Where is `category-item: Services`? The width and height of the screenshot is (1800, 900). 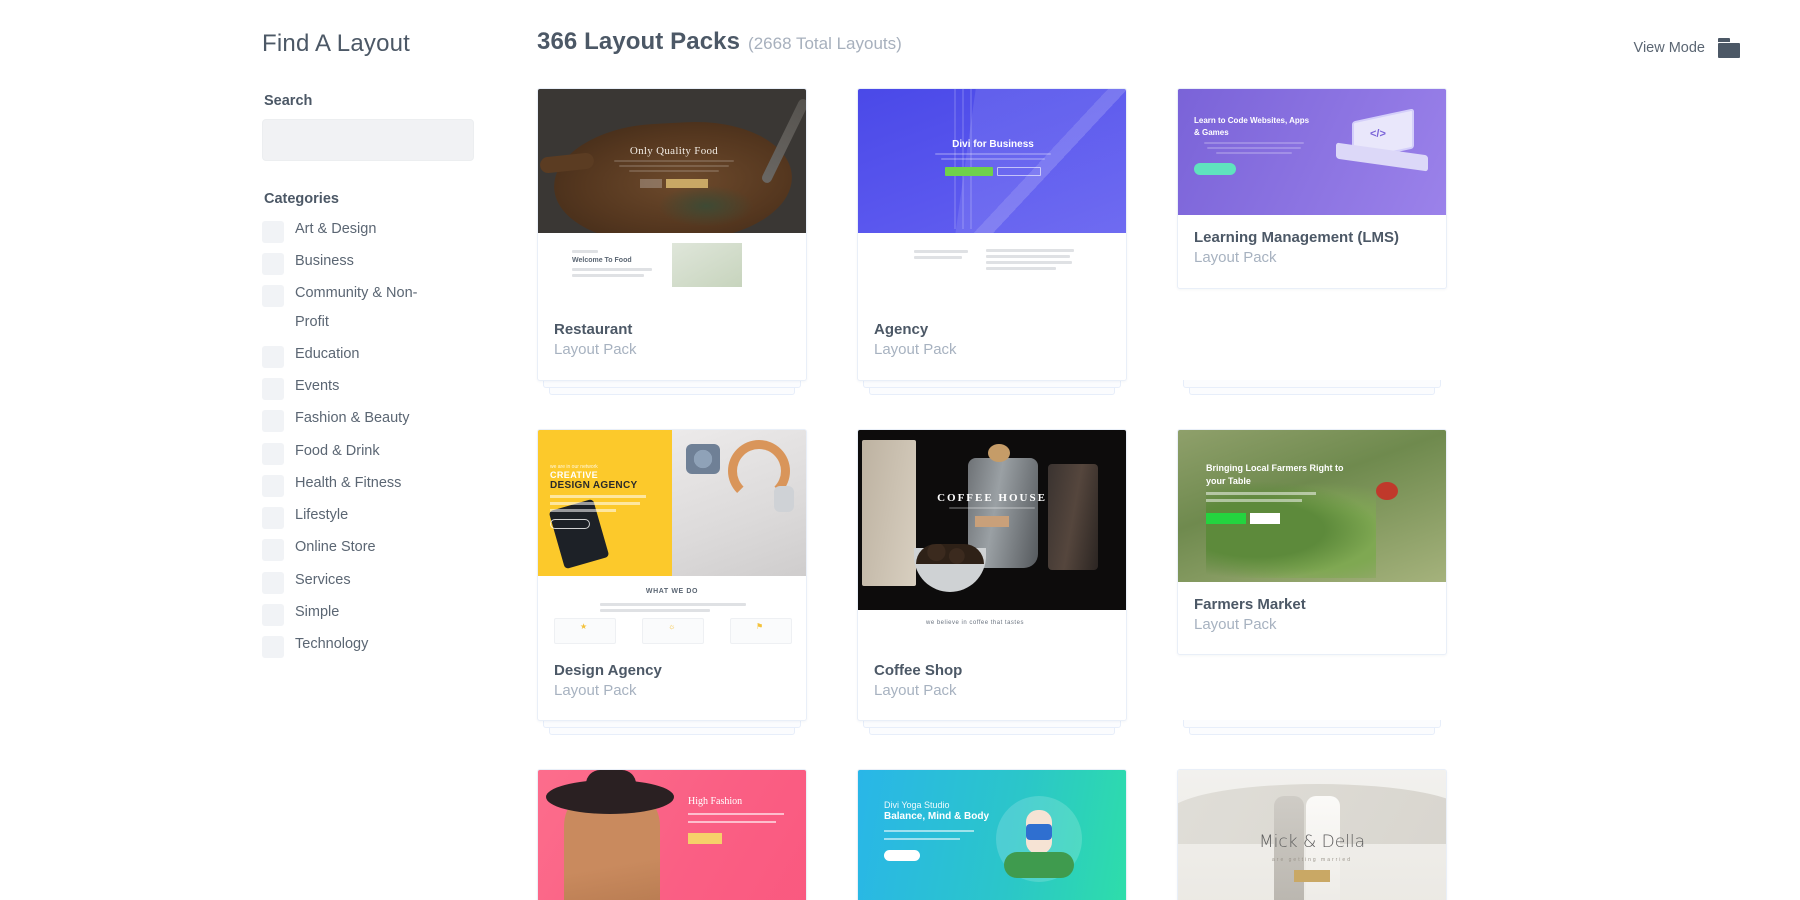 category-item: Services is located at coordinates (369, 580).